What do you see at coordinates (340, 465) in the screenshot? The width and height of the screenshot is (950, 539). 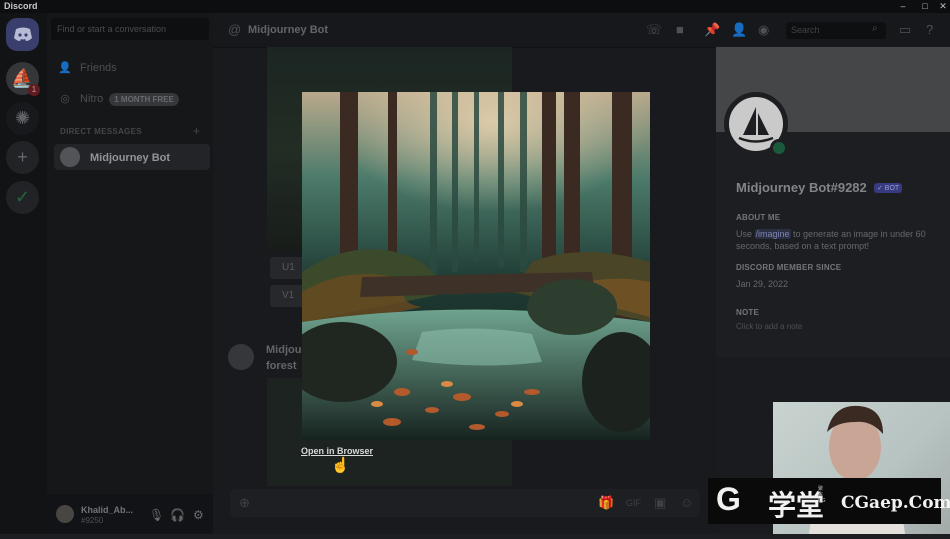 I see `hand-cursor-icon: ☝` at bounding box center [340, 465].